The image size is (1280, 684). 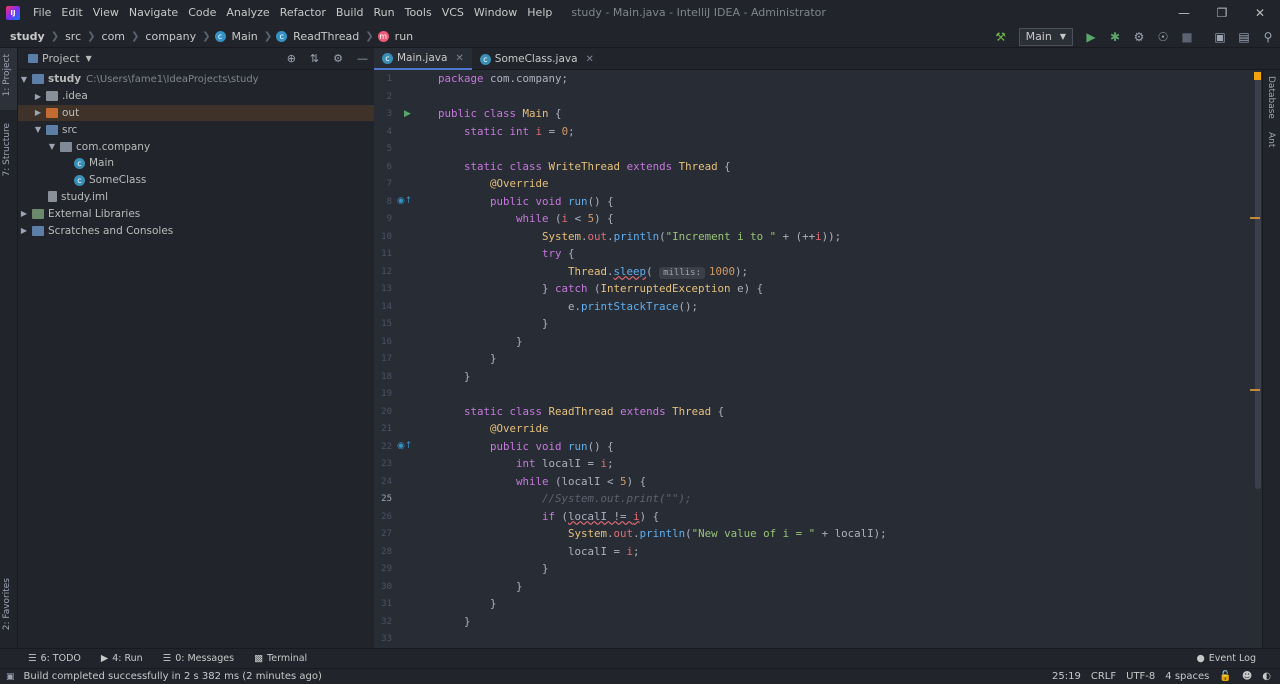 What do you see at coordinates (1257, 76) in the screenshot?
I see `inspection-status-icon` at bounding box center [1257, 76].